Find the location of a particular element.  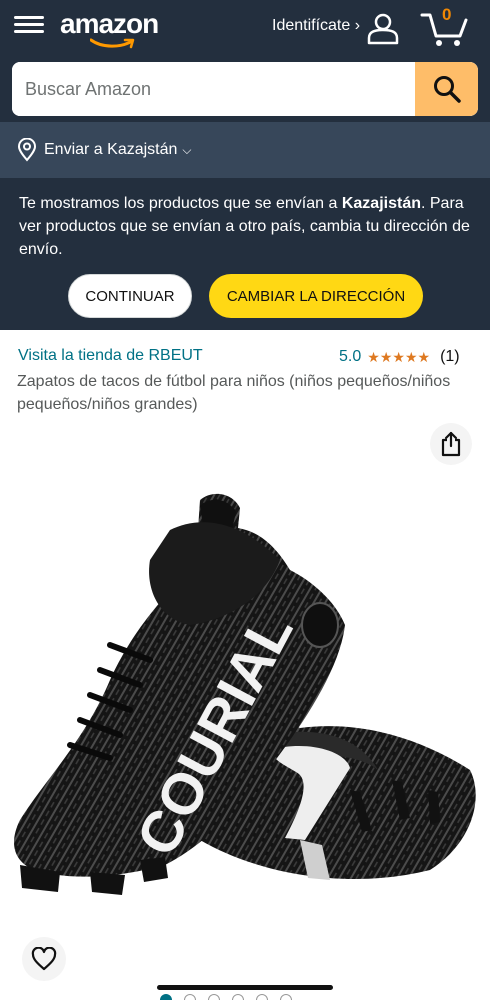

carousel-dot-active is located at coordinates (166, 997).